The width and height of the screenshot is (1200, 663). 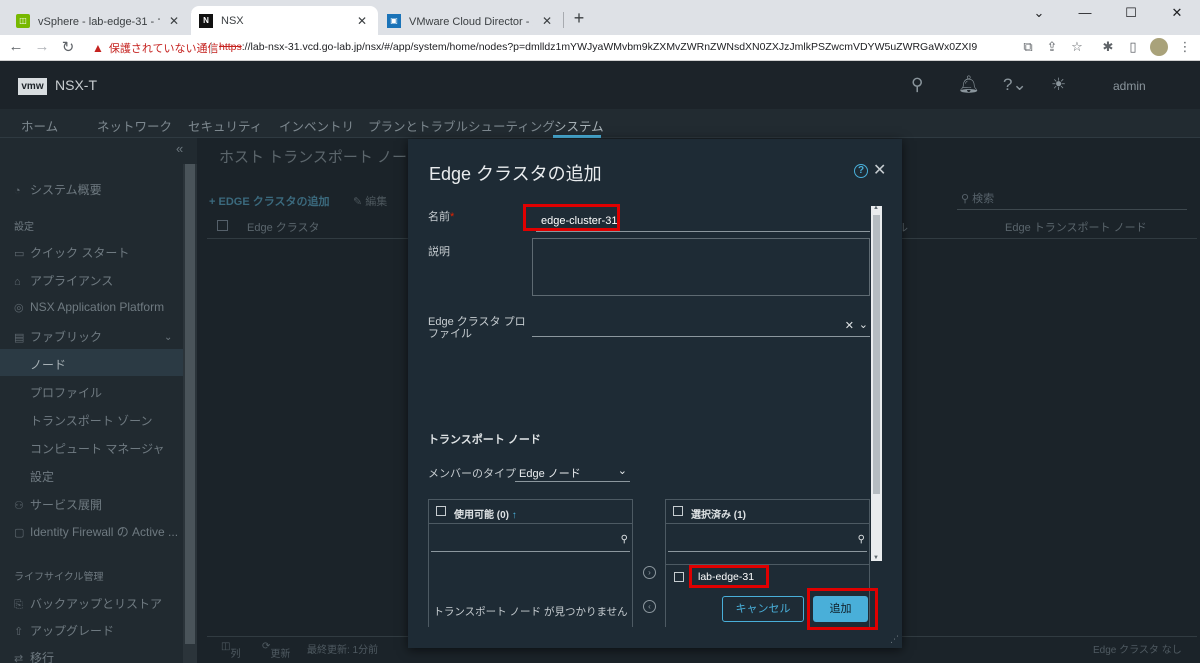 I want to click on url-scheme: https, so click(x=230, y=47).